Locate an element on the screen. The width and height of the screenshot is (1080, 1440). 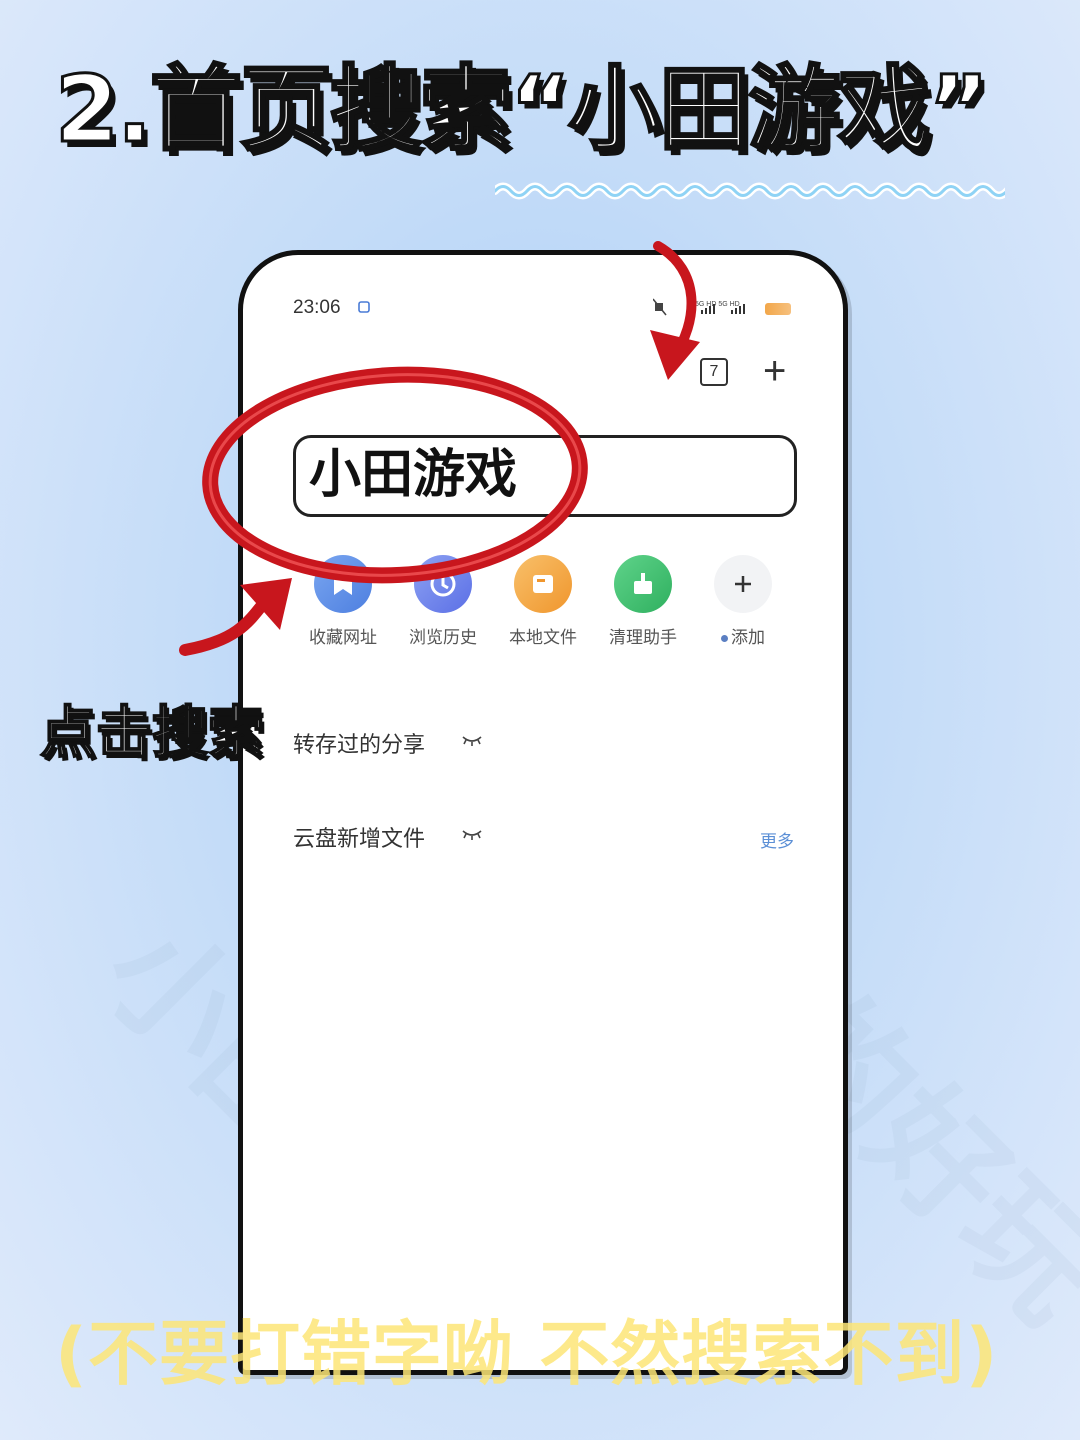
shortcut-add: 添加 is located at coordinates (743, 601).